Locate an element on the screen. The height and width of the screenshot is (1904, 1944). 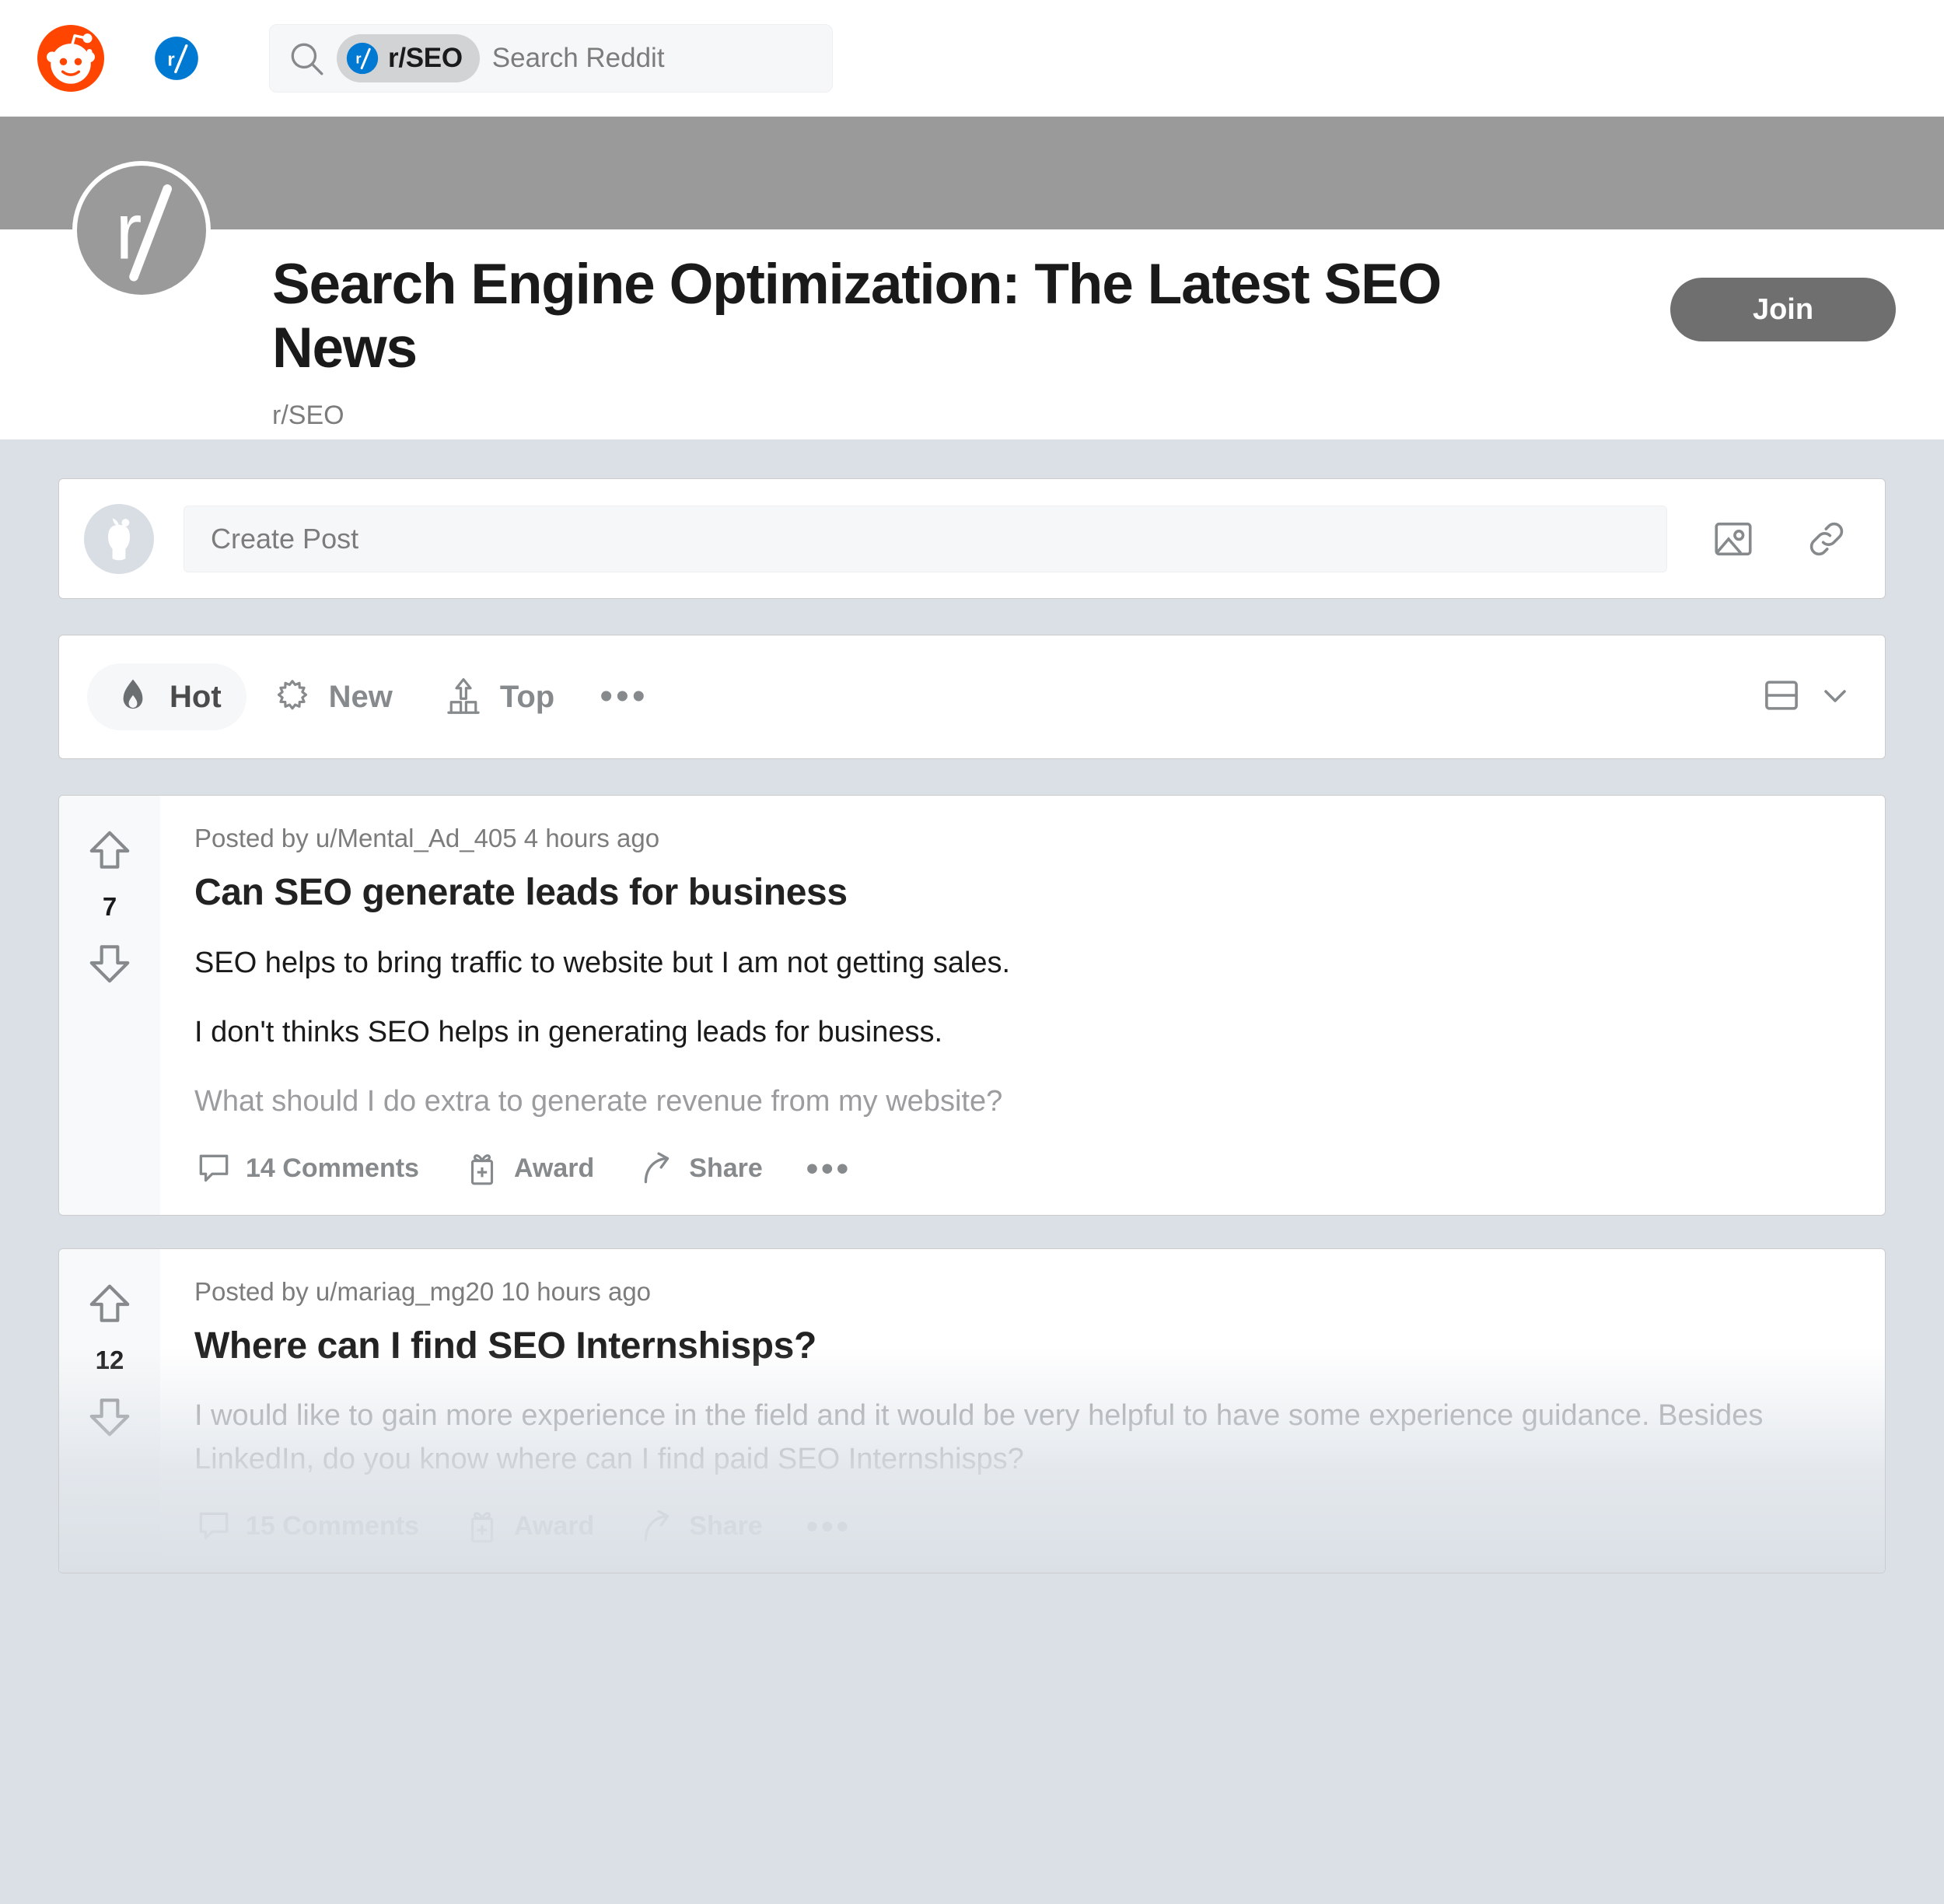
post-action-bar: 14 Comments Award Share ••• is located at coordinates (1022, 1169).